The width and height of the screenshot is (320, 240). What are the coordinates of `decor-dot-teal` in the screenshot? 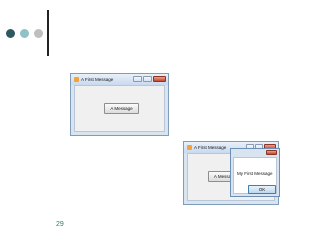 It's located at (24, 33).